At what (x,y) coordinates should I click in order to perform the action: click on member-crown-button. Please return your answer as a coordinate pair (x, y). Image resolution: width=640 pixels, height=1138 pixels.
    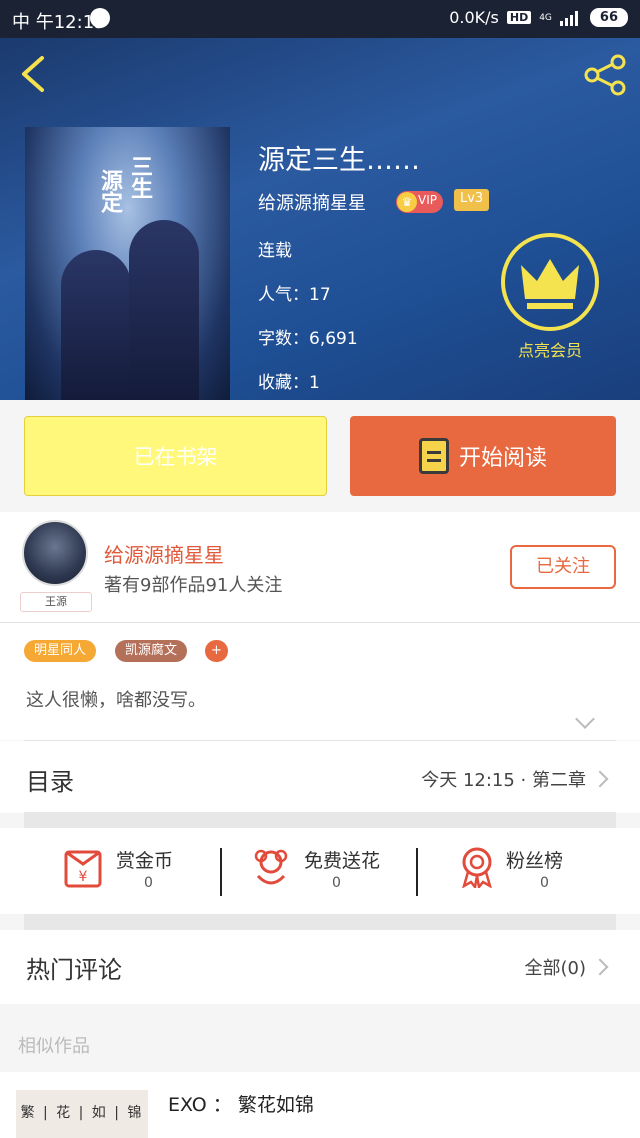
    Looking at the image, I should click on (550, 282).